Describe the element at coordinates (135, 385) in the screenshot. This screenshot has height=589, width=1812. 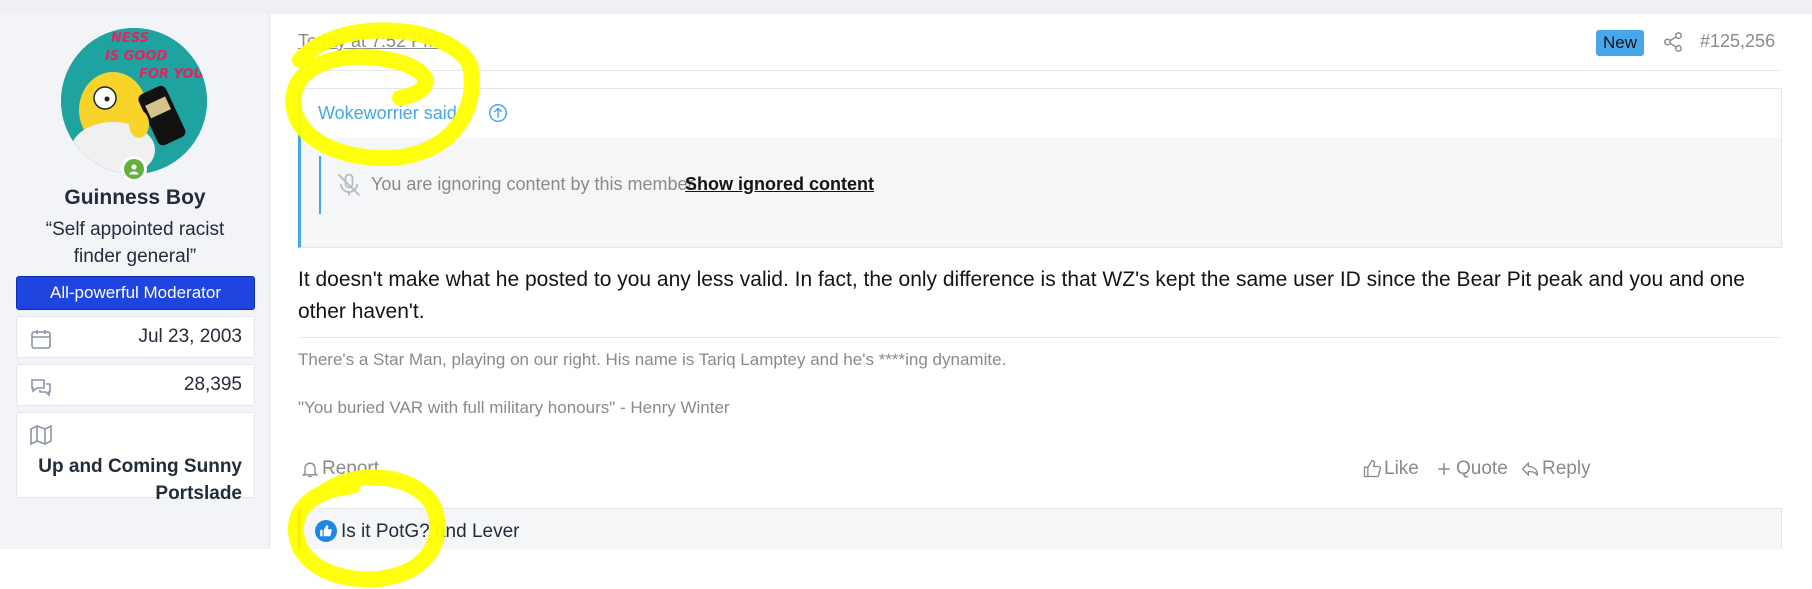
I see `messages-stat: 28,395` at that location.